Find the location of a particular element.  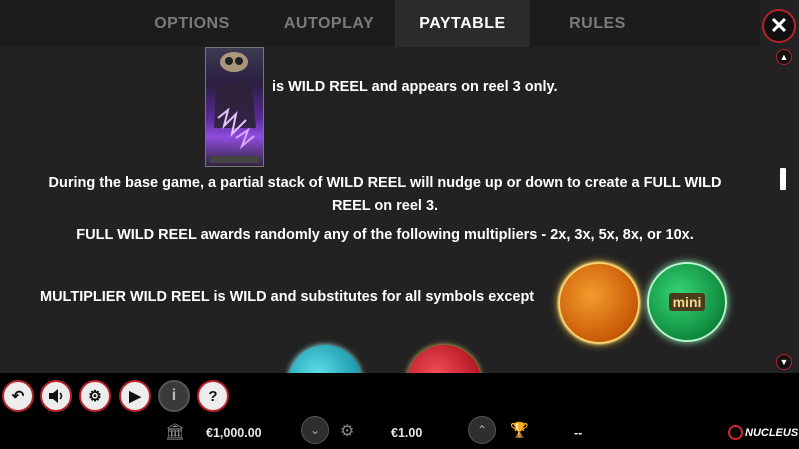

tab-bar: OPTIONS AUTOPLAY PAYTABLE RULES is located at coordinates (380, 23).